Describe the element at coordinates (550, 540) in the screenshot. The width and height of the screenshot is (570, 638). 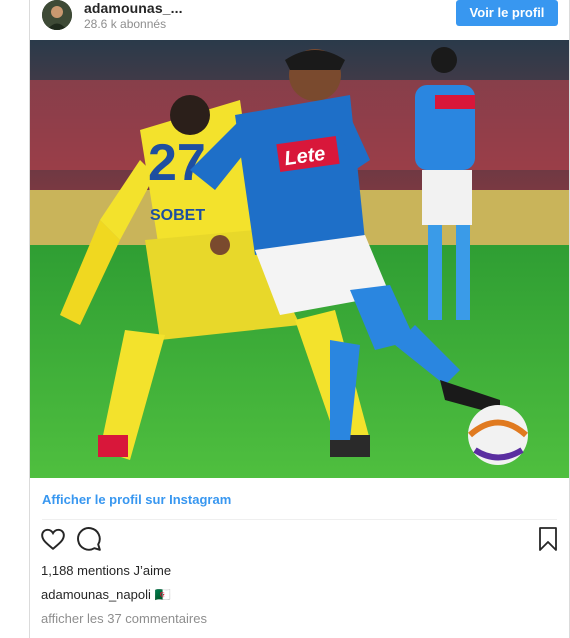
I see `bookmark-icon` at that location.